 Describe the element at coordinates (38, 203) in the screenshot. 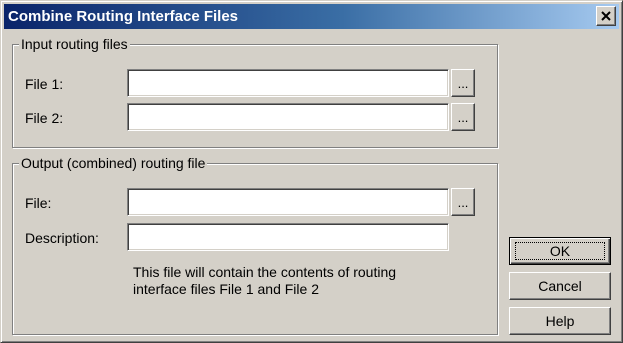

I see `output-file-label: File:` at that location.